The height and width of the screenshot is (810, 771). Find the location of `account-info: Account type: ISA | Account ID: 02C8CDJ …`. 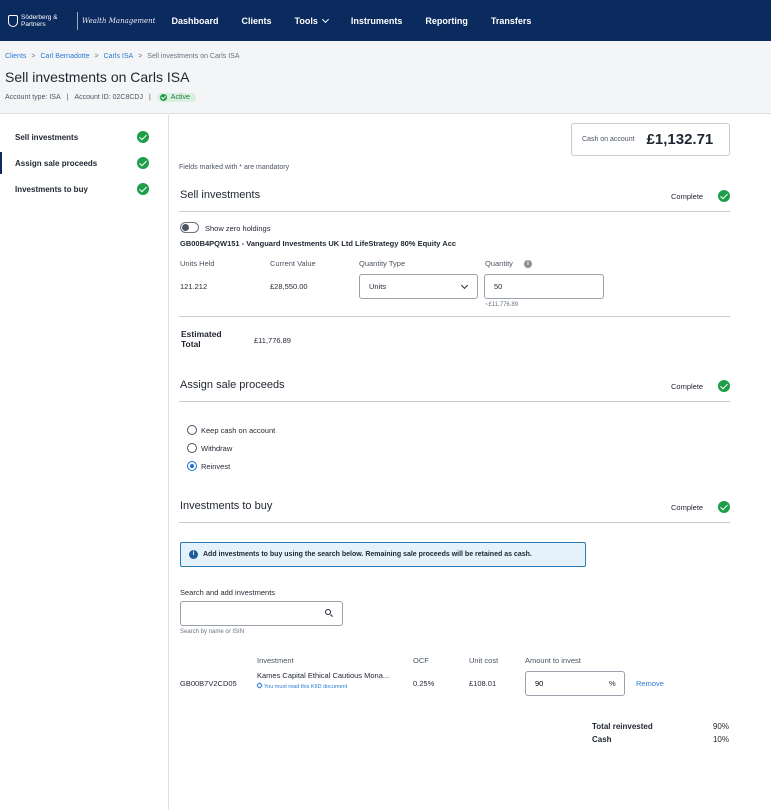

account-info: Account type: ISA | Account ID: 02C8CDJ … is located at coordinates (100, 97).